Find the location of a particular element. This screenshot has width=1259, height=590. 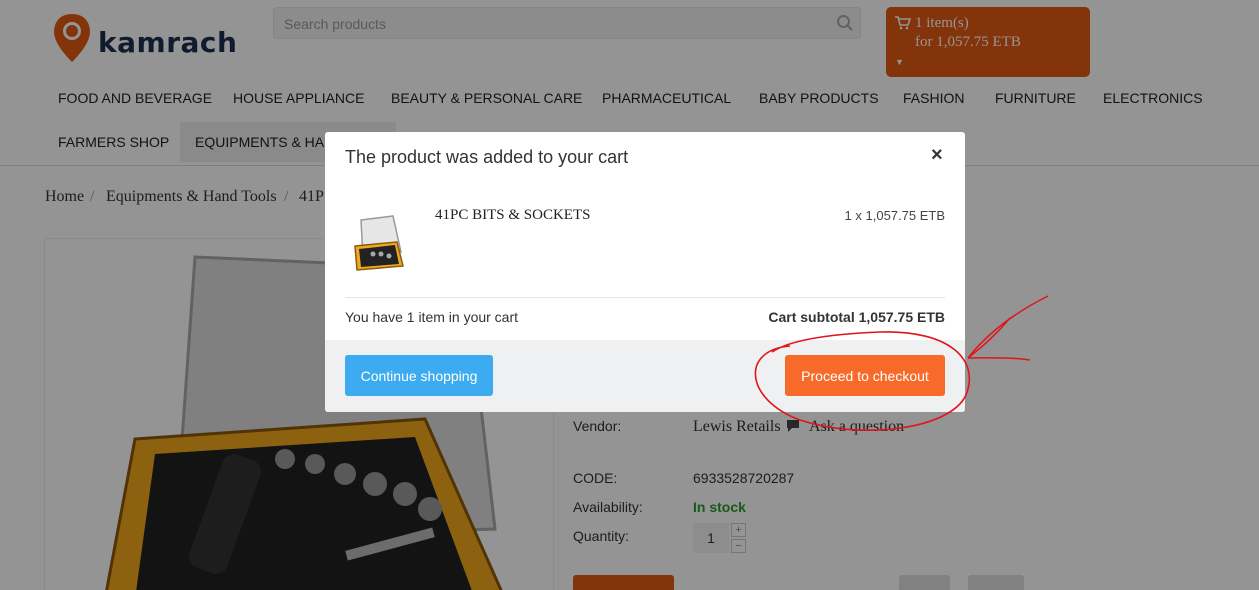

close-icon: × is located at coordinates (937, 155).